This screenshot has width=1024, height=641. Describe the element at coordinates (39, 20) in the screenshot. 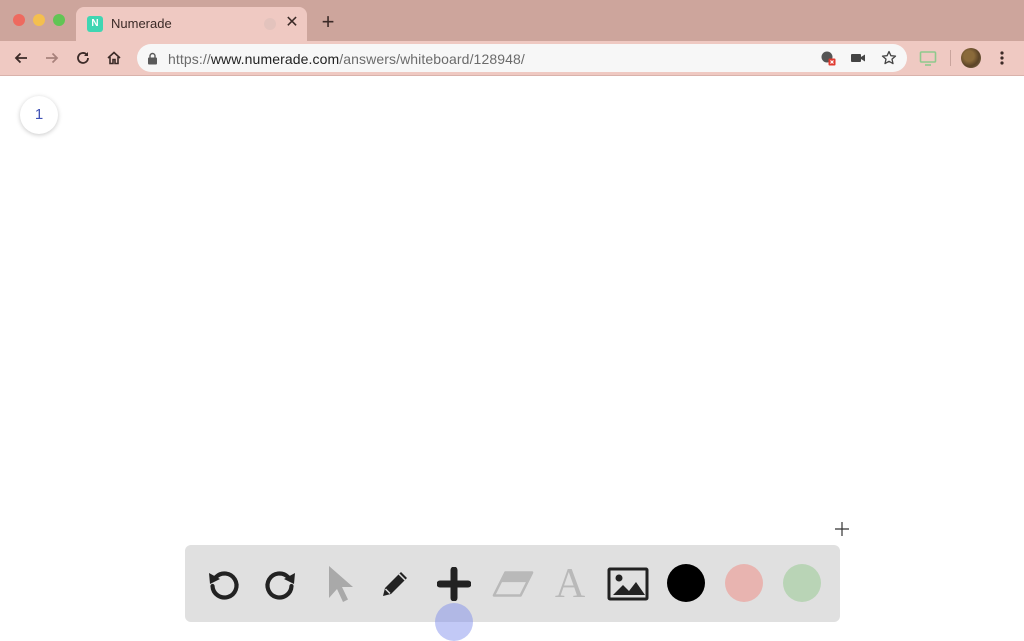

I see `minimize-window-button` at that location.